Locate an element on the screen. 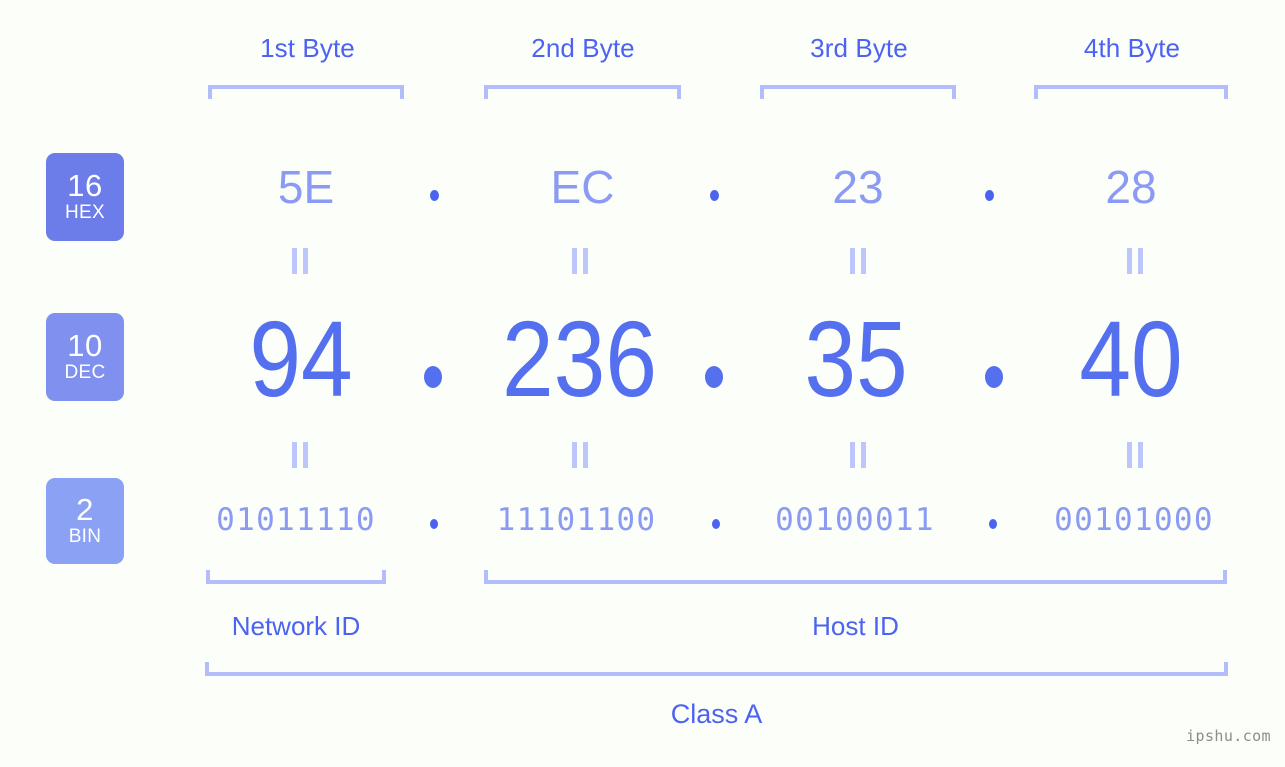  dec-byte-3: 35 is located at coordinates (856, 358).